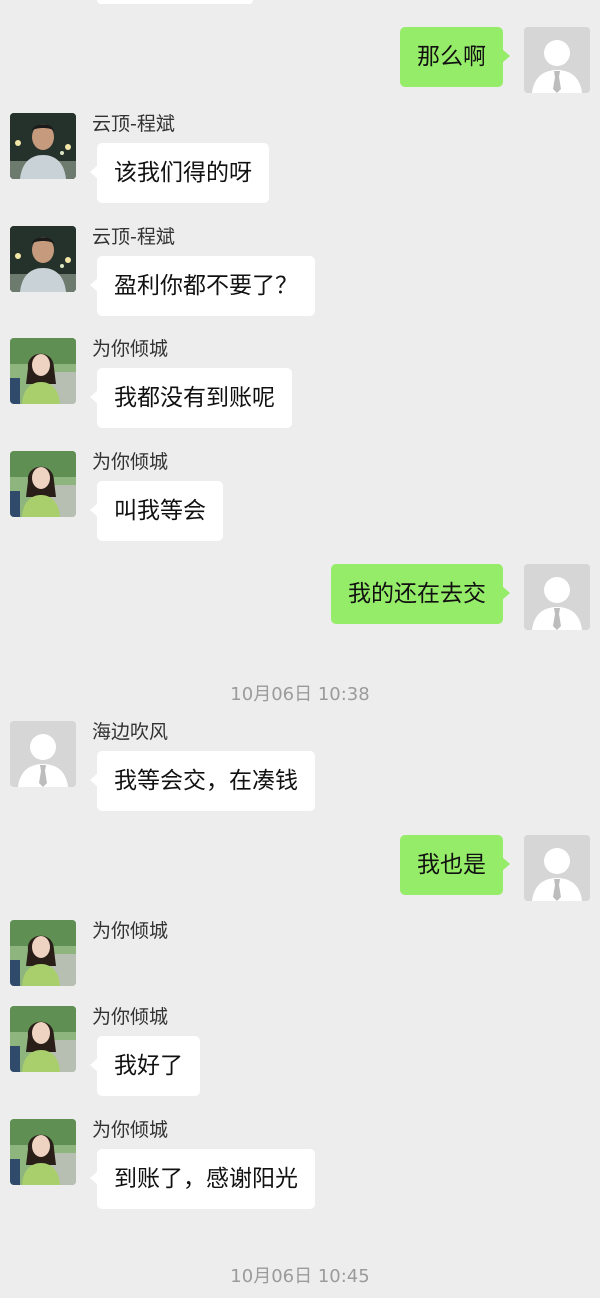  Describe the element at coordinates (130, 732) in the screenshot. I see `sender-name: 海边吹风` at that location.